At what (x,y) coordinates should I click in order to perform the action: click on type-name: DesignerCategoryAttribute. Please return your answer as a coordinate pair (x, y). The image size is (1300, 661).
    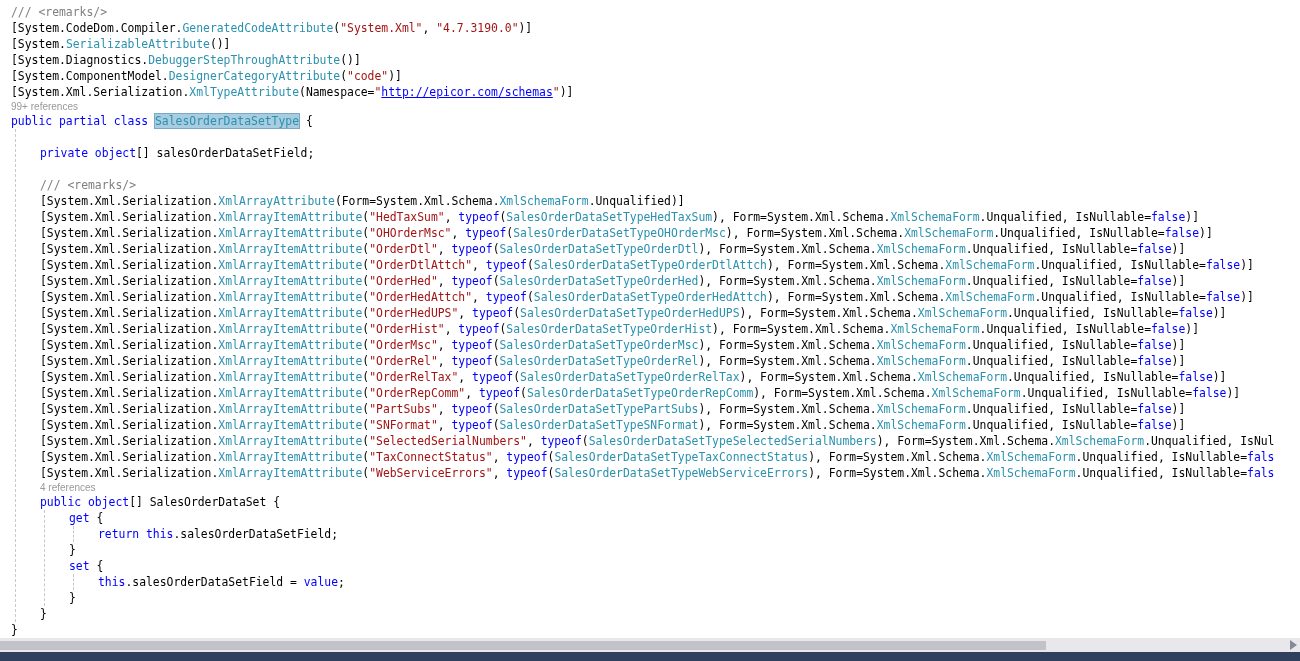
    Looking at the image, I should click on (254, 76).